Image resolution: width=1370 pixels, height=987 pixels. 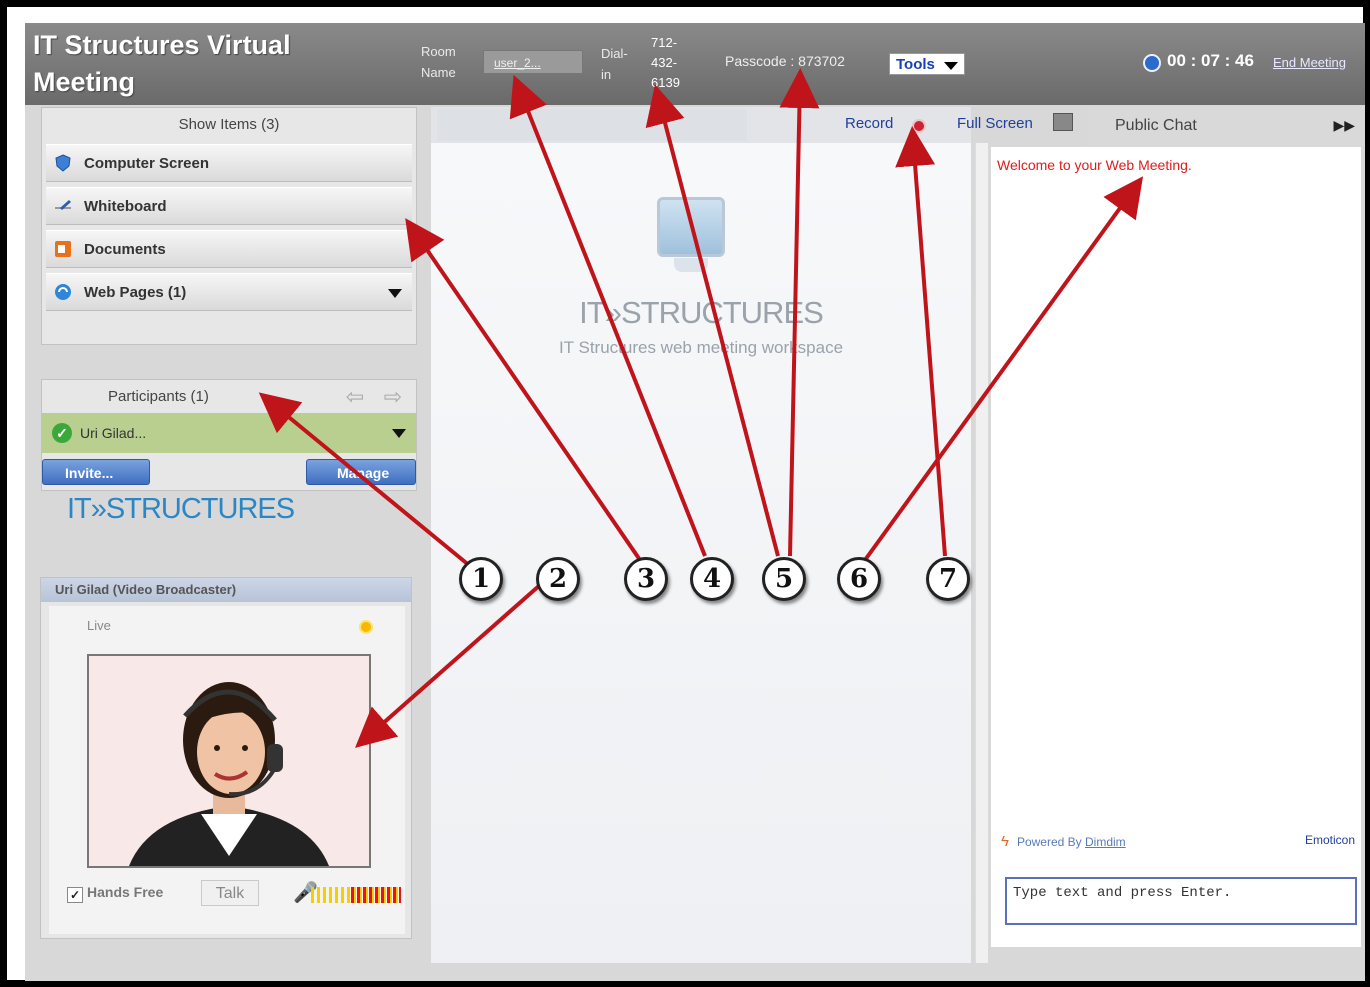 What do you see at coordinates (859, 579) in the screenshot?
I see `annotation-marker-6: 6` at bounding box center [859, 579].